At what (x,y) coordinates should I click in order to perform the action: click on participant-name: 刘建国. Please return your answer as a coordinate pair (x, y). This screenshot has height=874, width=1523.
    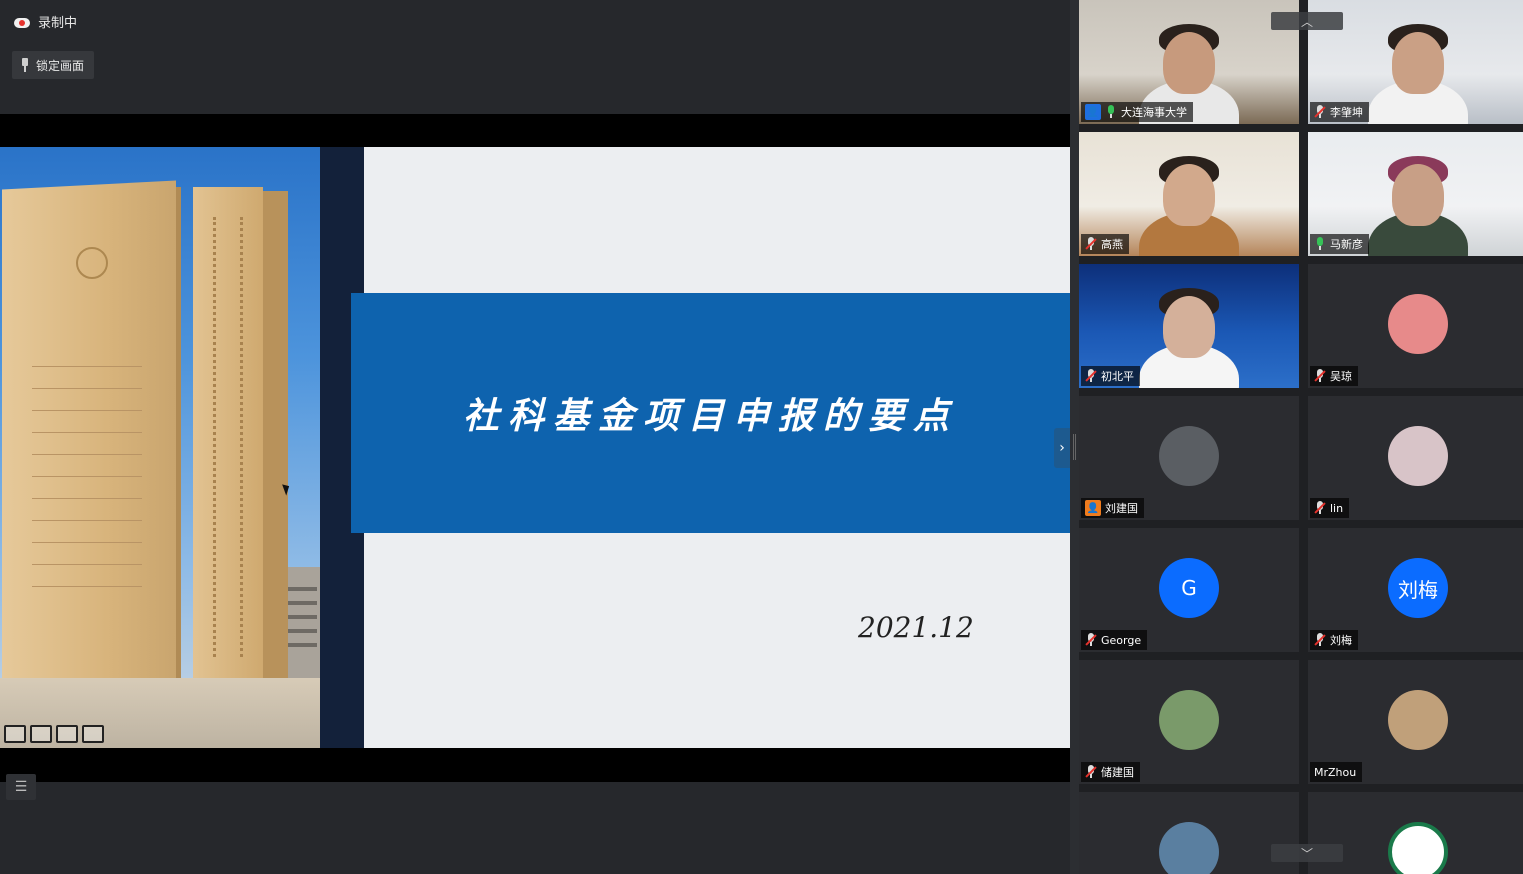
    Looking at the image, I should click on (1121, 508).